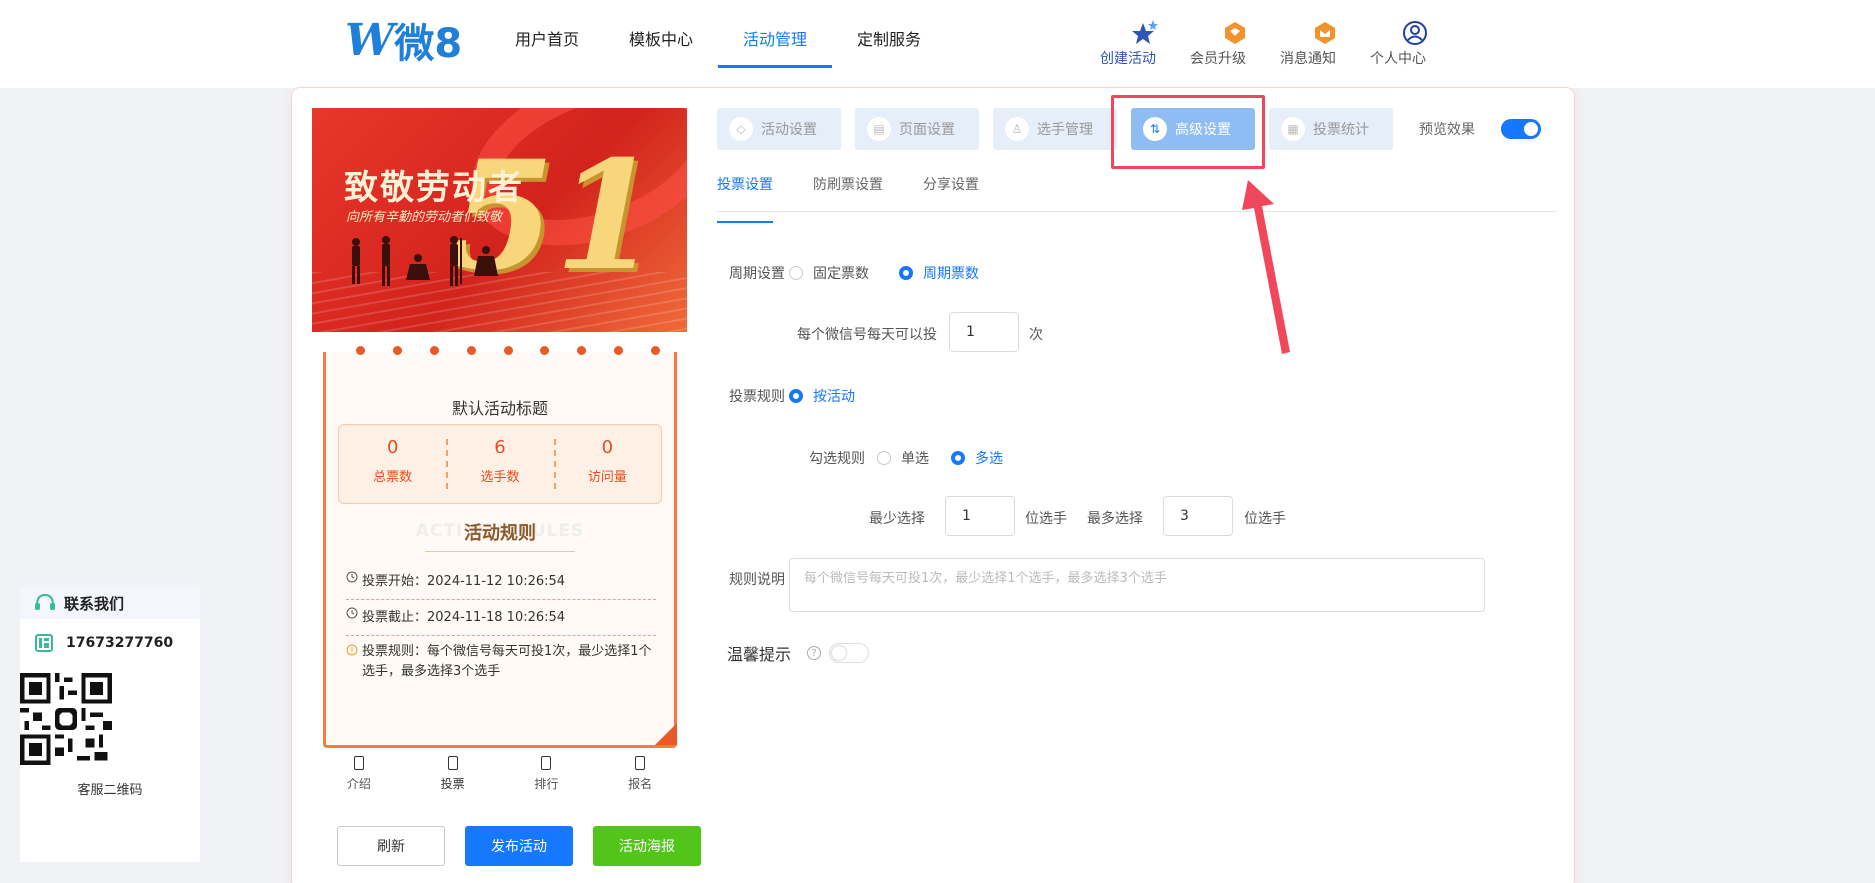 Image resolution: width=1875 pixels, height=883 pixels. I want to click on contact-widget: 联系我们 17673277760 客服二维码, so click(110, 724).